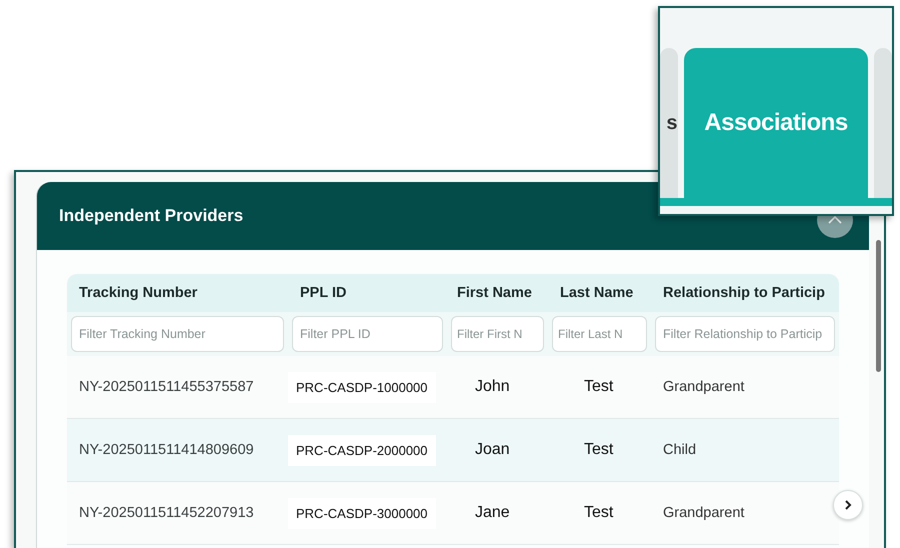  I want to click on table-cell: John, so click(492, 386).